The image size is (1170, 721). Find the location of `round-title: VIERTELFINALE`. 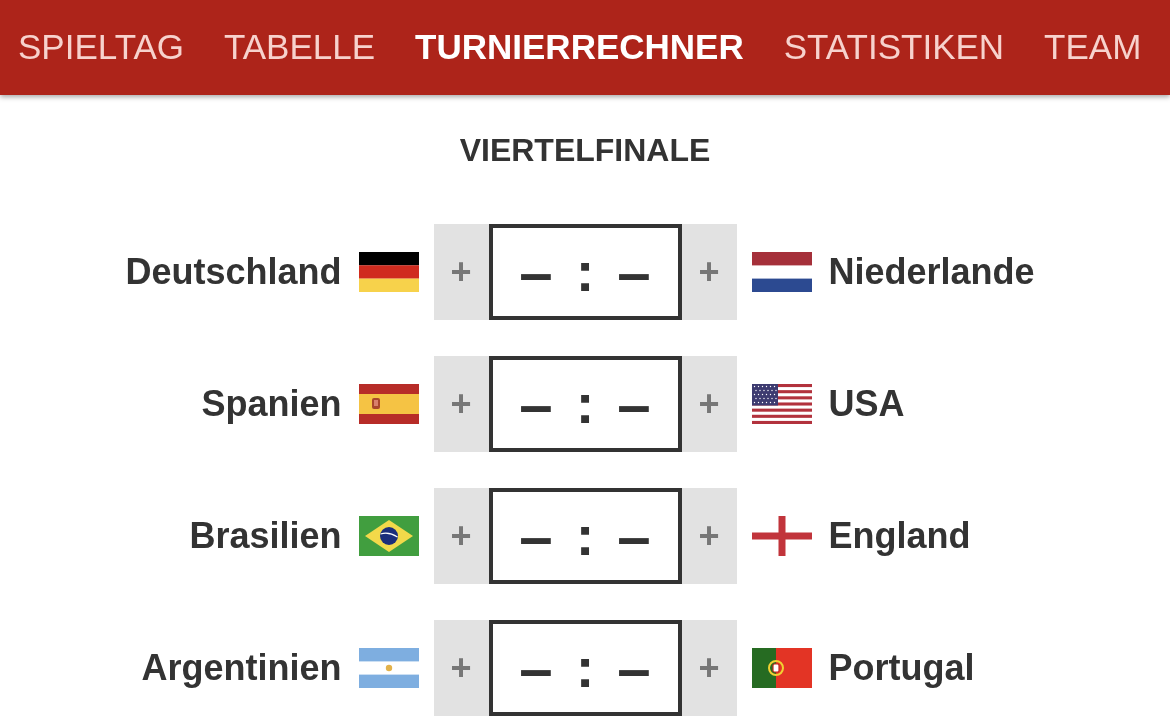

round-title: VIERTELFINALE is located at coordinates (585, 150).